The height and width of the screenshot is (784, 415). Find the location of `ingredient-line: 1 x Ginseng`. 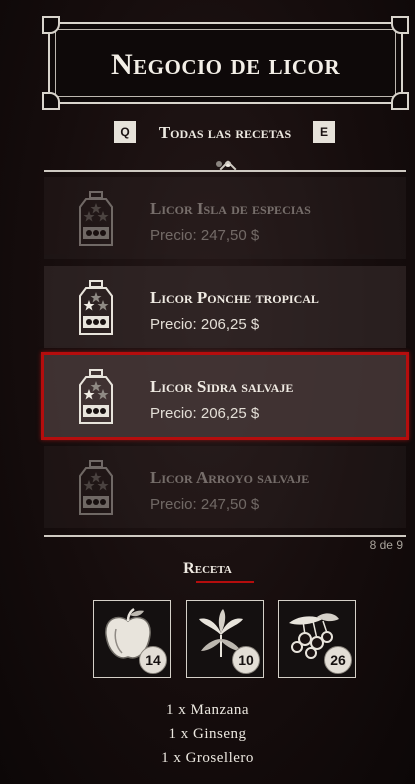

ingredient-line: 1 x Ginseng is located at coordinates (207, 734).